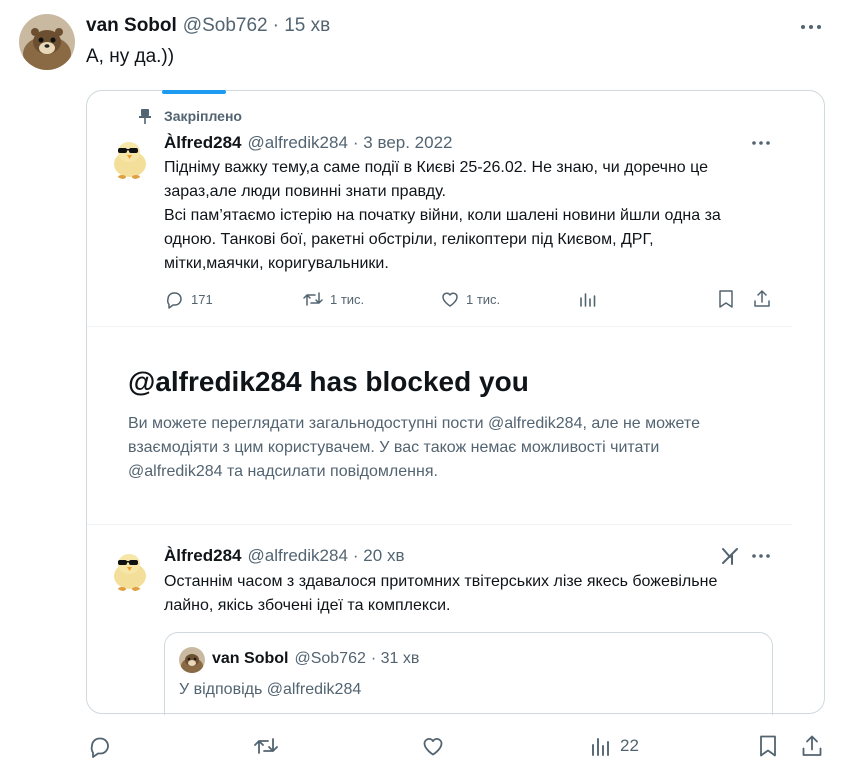  Describe the element at coordinates (194, 92) in the screenshot. I see `focus-indicator` at that location.